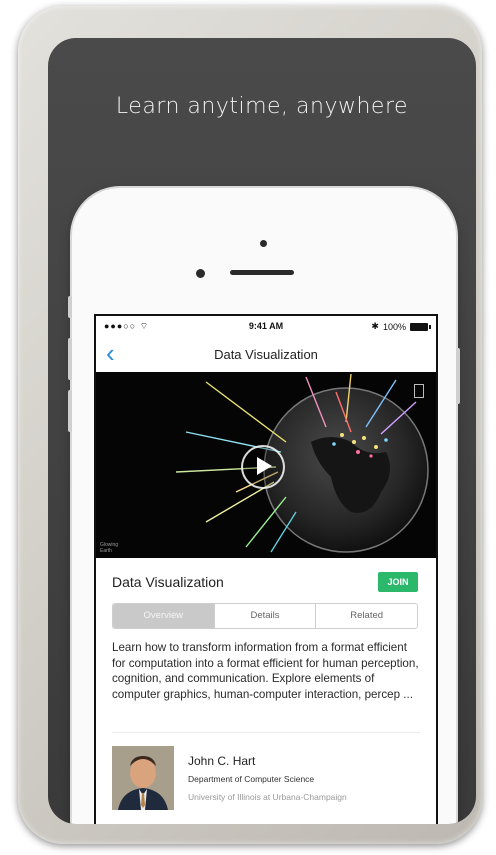  I want to click on volume-up-button, so click(70, 359).